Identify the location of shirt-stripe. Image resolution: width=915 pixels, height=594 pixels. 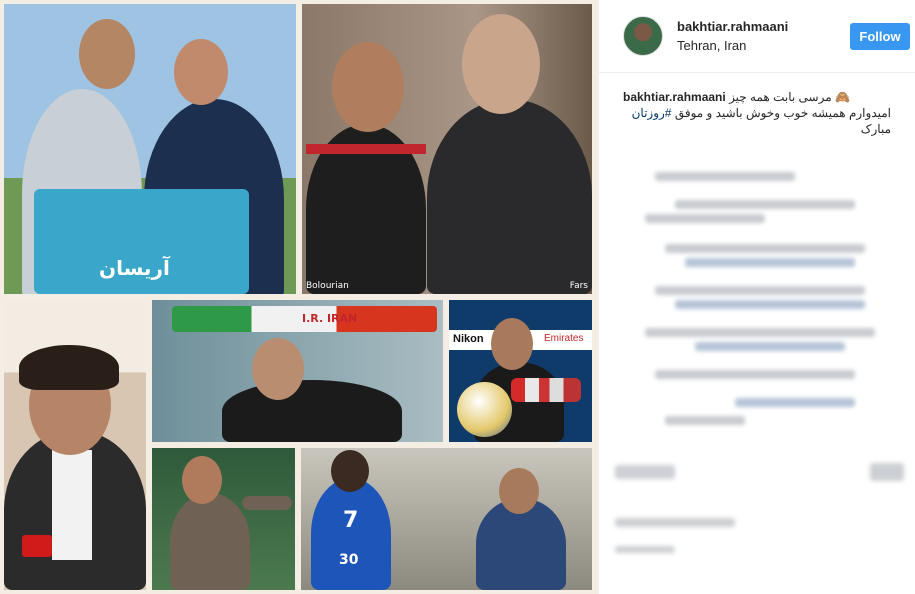
(366, 149).